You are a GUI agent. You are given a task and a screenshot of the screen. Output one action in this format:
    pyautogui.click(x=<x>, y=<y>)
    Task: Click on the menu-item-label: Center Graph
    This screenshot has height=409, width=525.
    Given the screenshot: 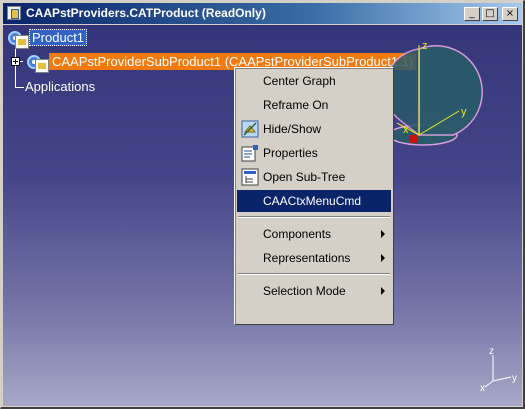 What is the action you would take?
    pyautogui.click(x=299, y=81)
    